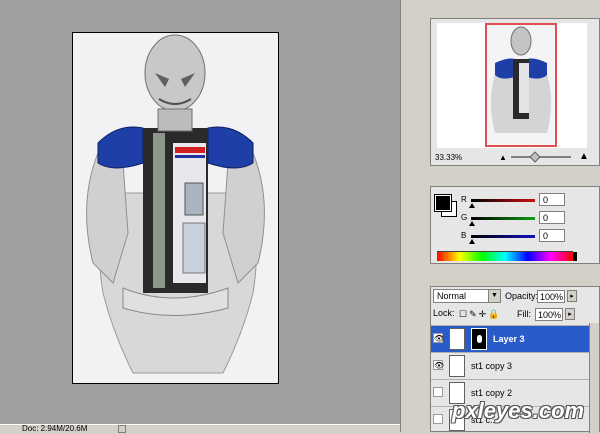  I want to click on red-slider-thumb-icon, so click(472, 205).